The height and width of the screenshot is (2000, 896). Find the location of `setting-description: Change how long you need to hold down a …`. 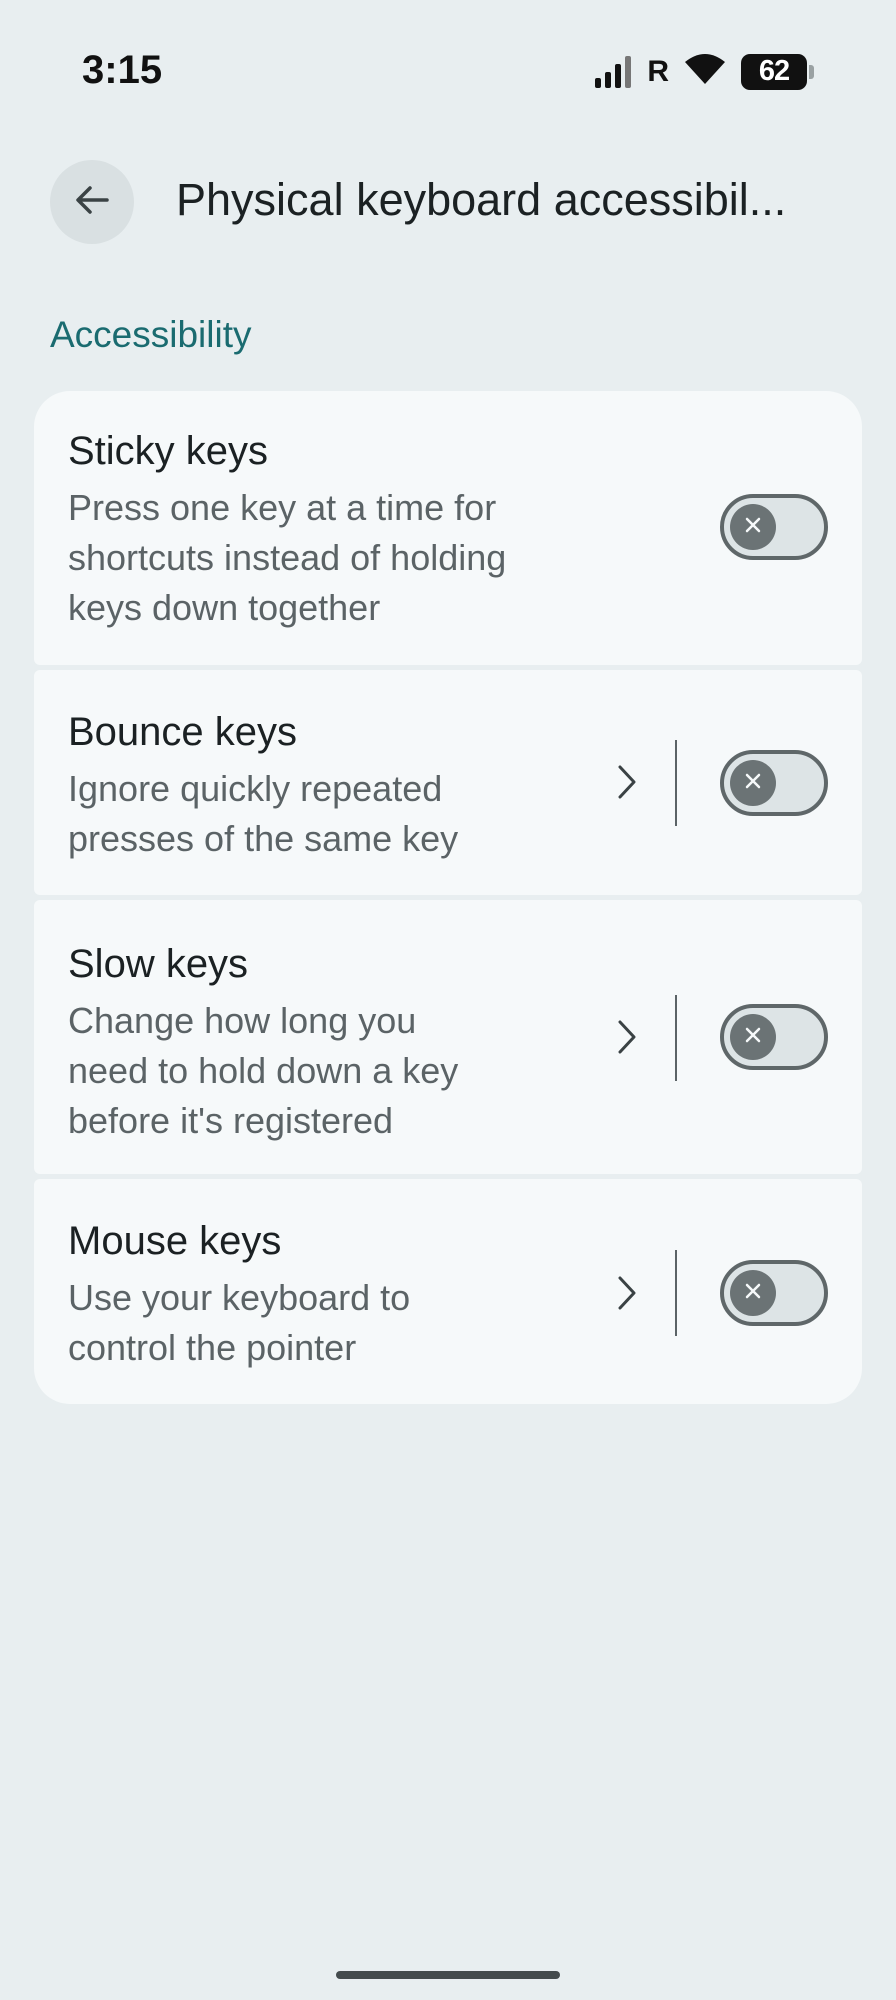

setting-description: Change how long you need to hold down a … is located at coordinates (263, 1070).